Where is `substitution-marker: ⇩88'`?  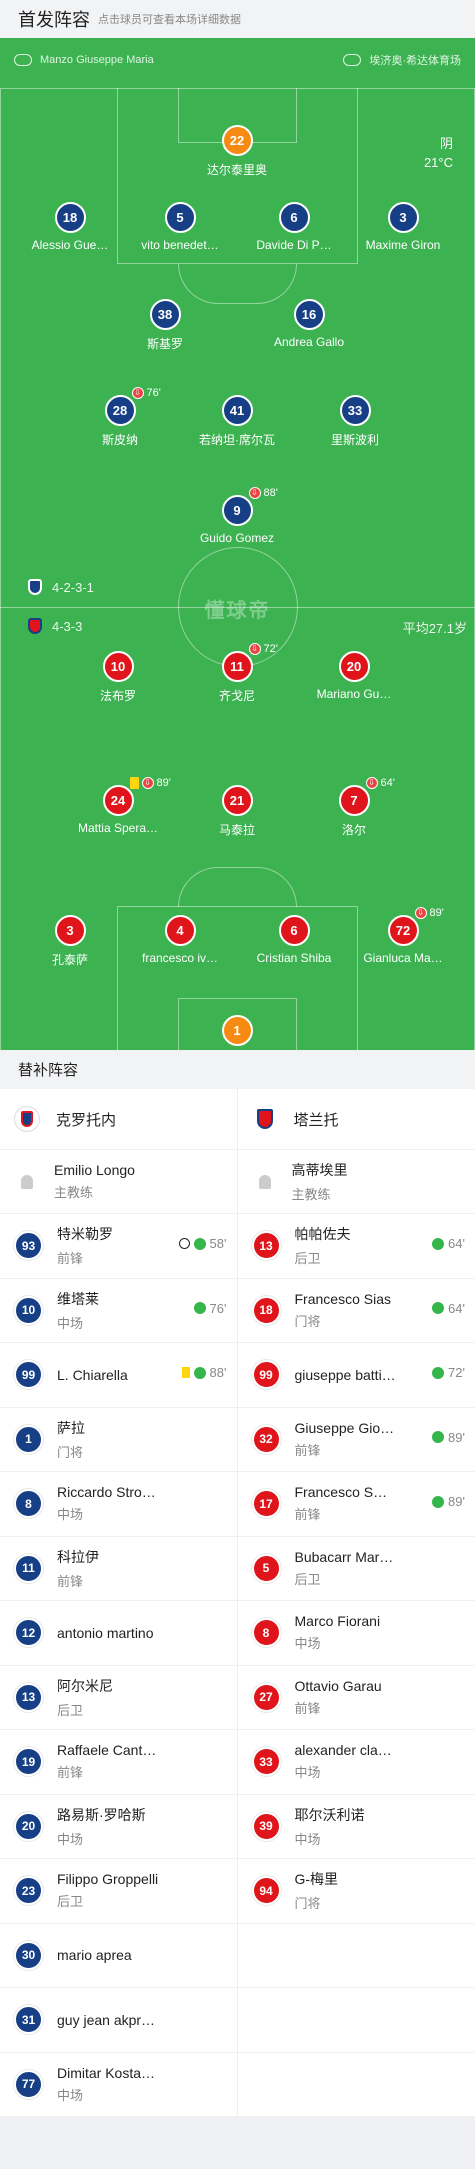
substitution-marker: ⇩88' is located at coordinates (263, 493).